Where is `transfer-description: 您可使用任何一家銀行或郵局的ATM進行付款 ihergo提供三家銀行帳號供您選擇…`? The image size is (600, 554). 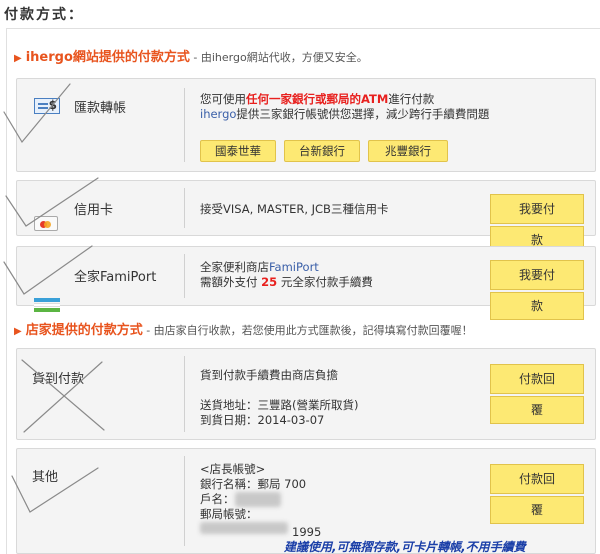
transfer-description: 您可使用任何一家銀行或郵局的ATM進行付款 ihergo提供三家銀行帳號供您選擇… is located at coordinates (345, 106).